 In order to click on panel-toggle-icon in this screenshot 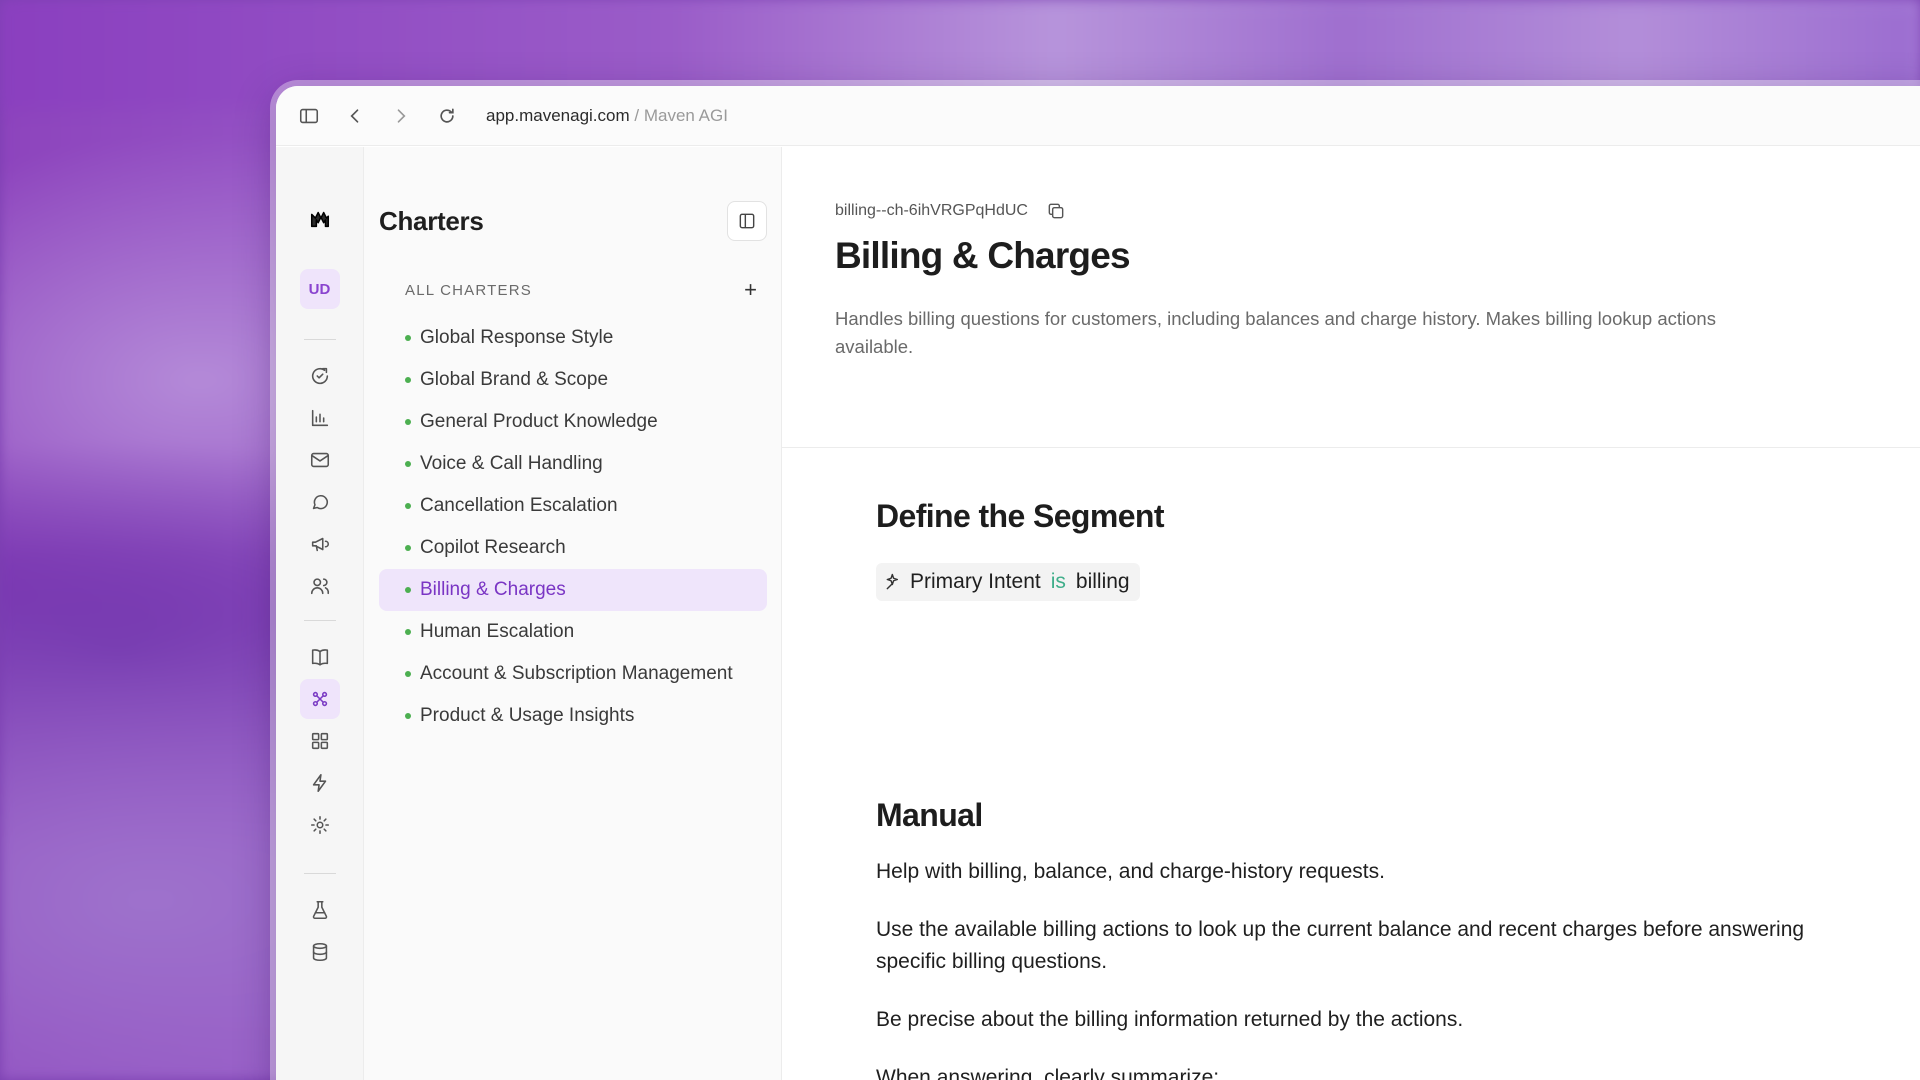, I will do `click(747, 221)`.